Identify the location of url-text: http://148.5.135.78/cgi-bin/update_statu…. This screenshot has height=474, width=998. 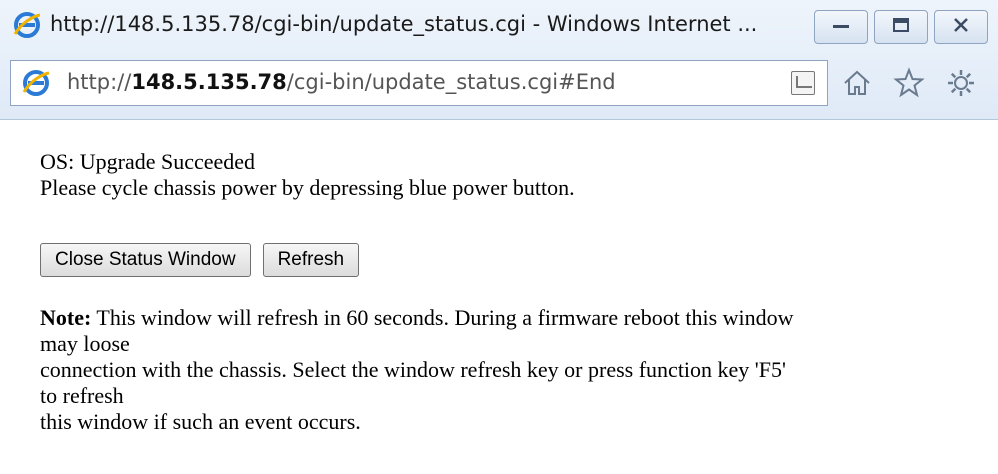
(341, 82).